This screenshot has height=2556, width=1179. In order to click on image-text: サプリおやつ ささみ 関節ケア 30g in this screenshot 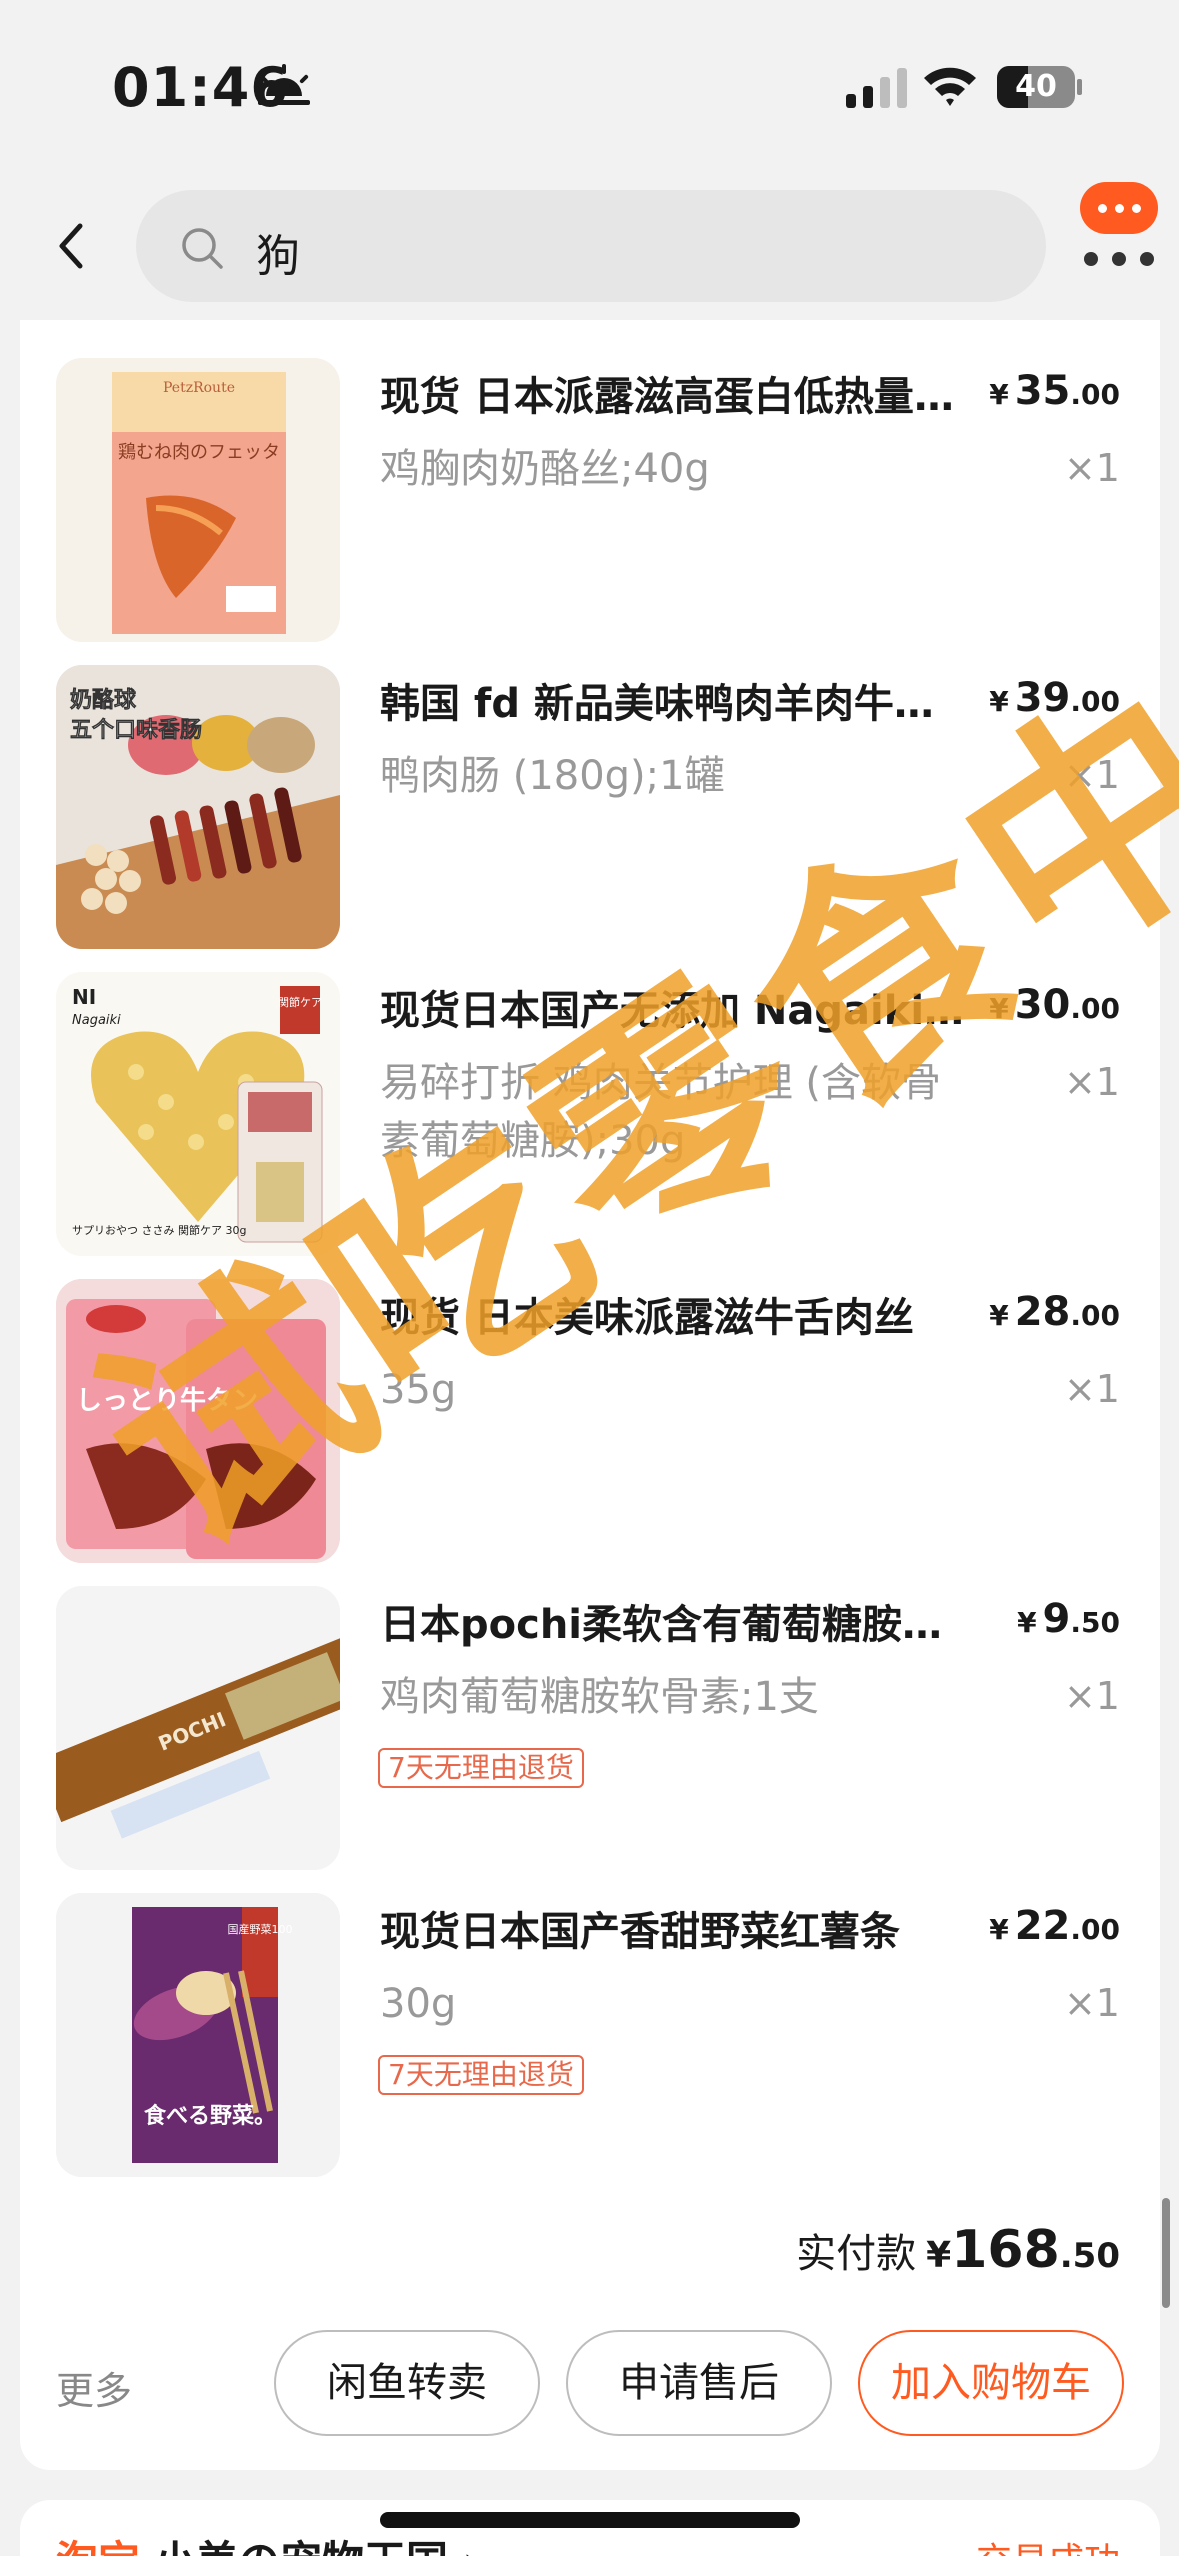, I will do `click(159, 1230)`.